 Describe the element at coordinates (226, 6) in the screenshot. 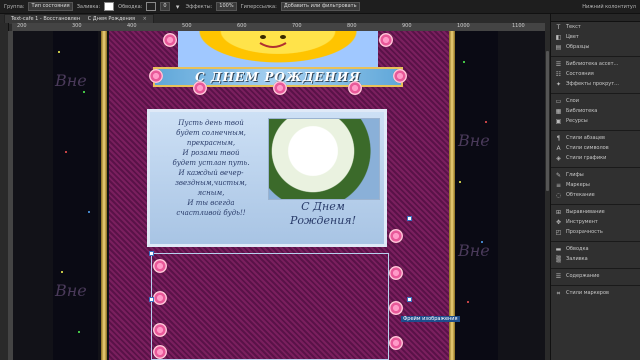

I see `opacity-field: 100%` at that location.